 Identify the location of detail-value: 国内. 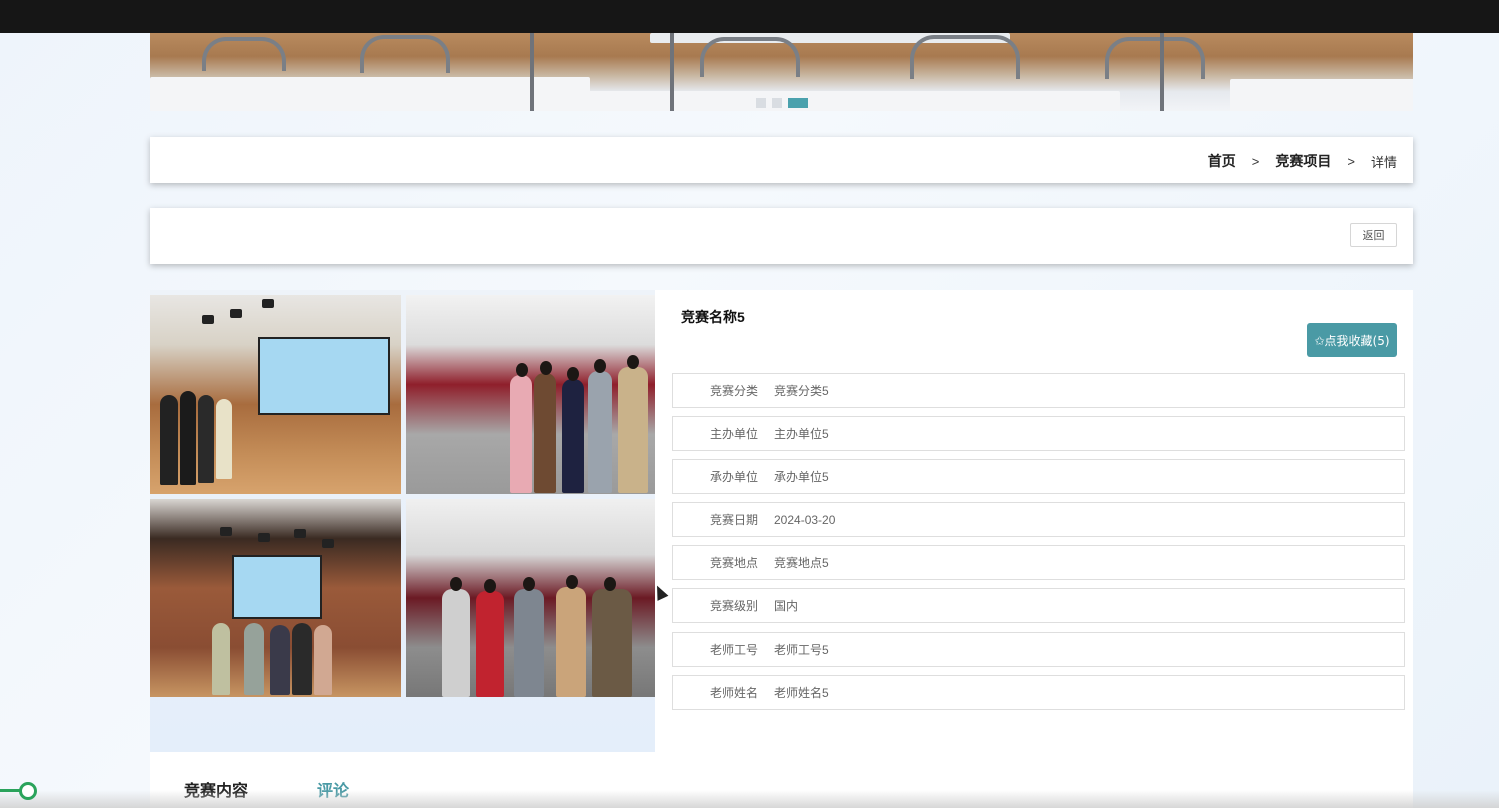
(786, 606).